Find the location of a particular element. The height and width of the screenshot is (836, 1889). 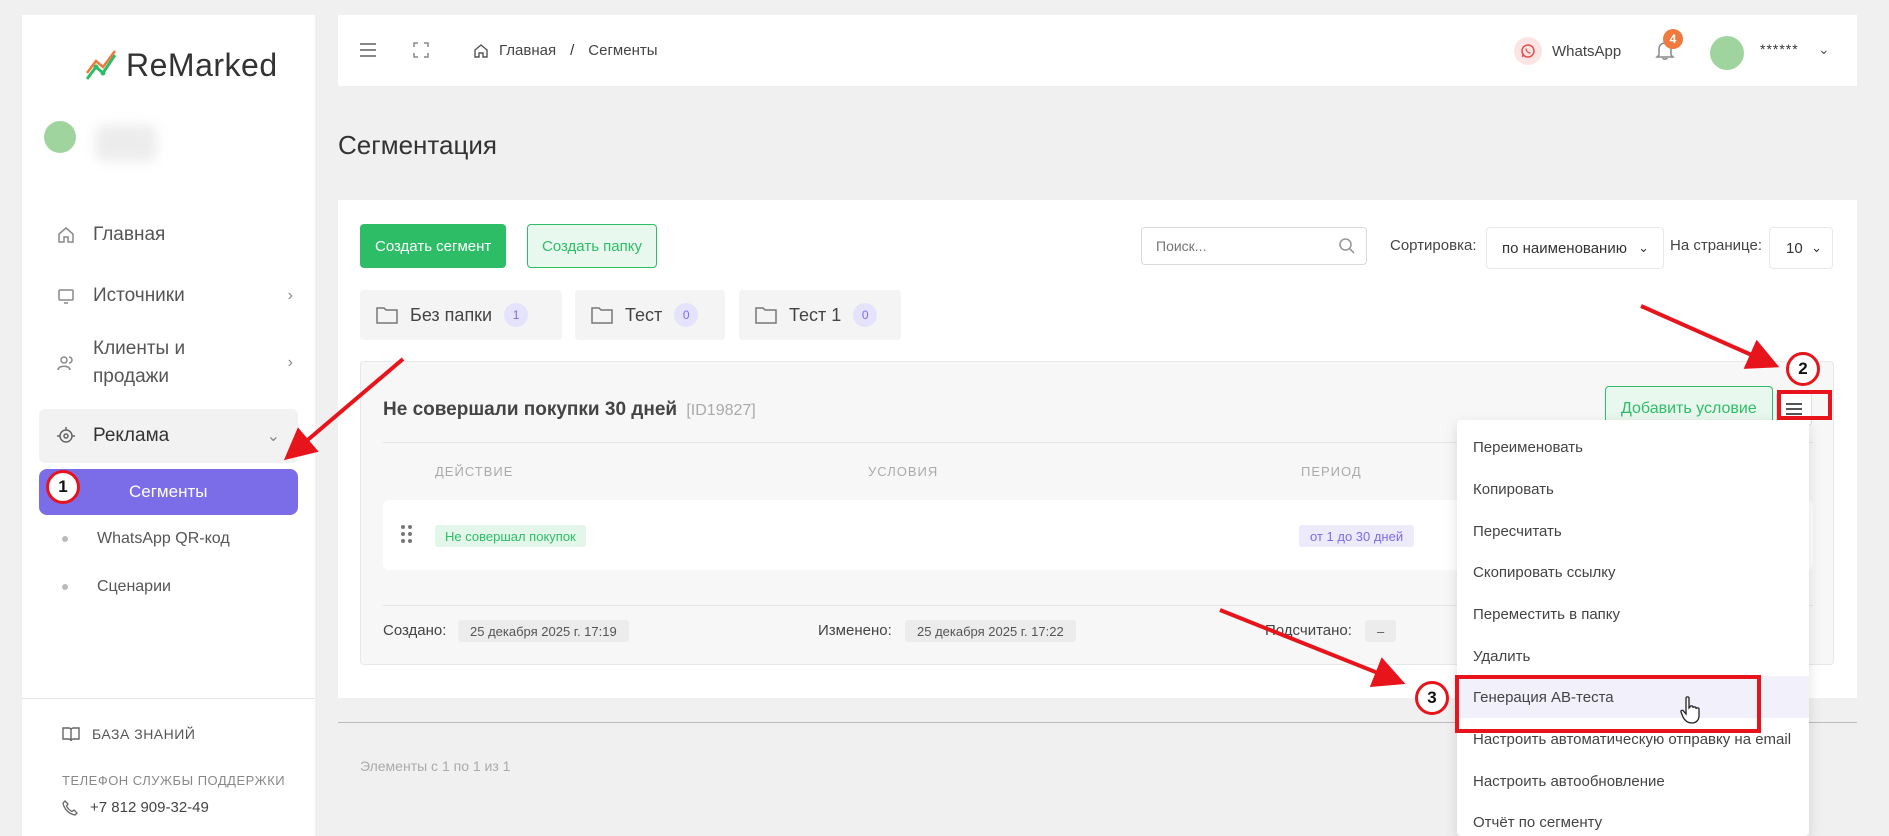

sidebar-item-advertising: Реклама ⌄ is located at coordinates (168, 436).